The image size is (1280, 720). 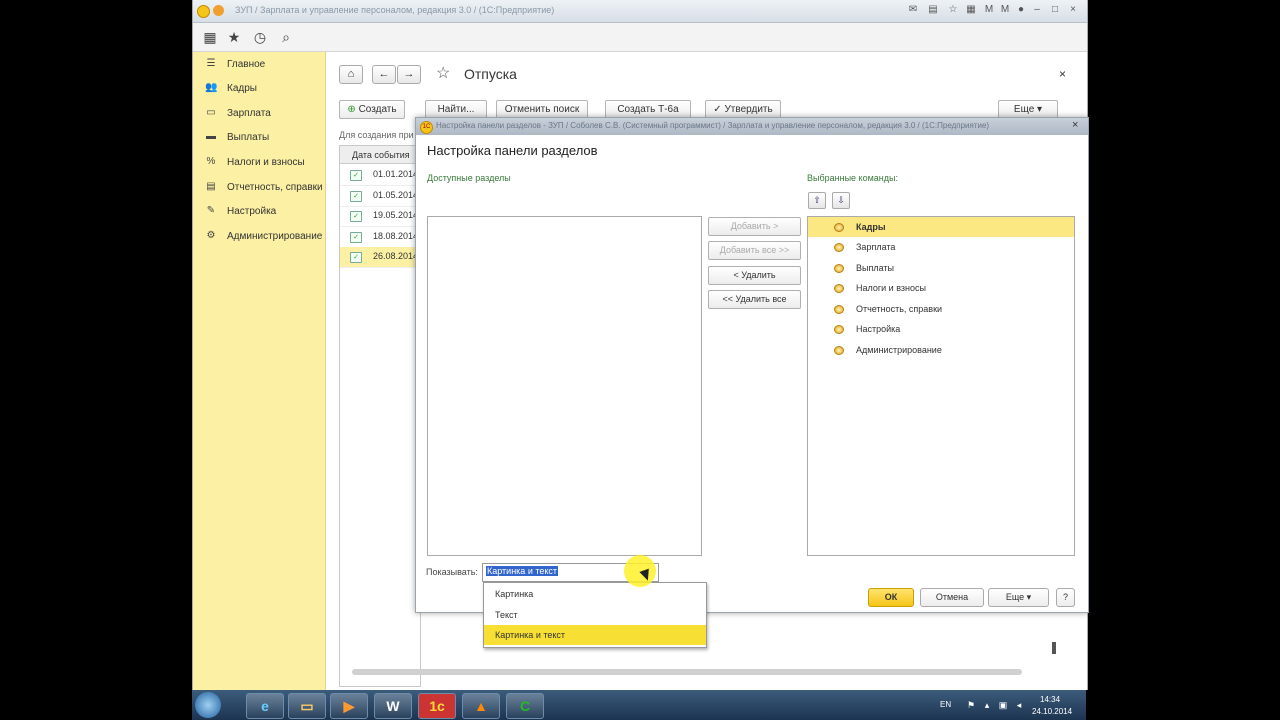 I want to click on sidebar-item-label: Зарплата, so click(x=249, y=113).